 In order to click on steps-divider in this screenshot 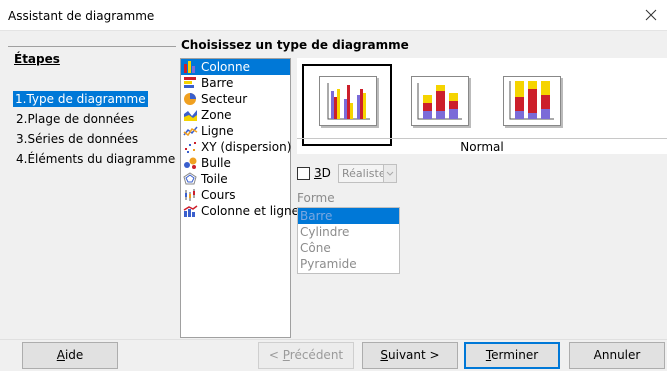, I will do `click(92, 46)`.